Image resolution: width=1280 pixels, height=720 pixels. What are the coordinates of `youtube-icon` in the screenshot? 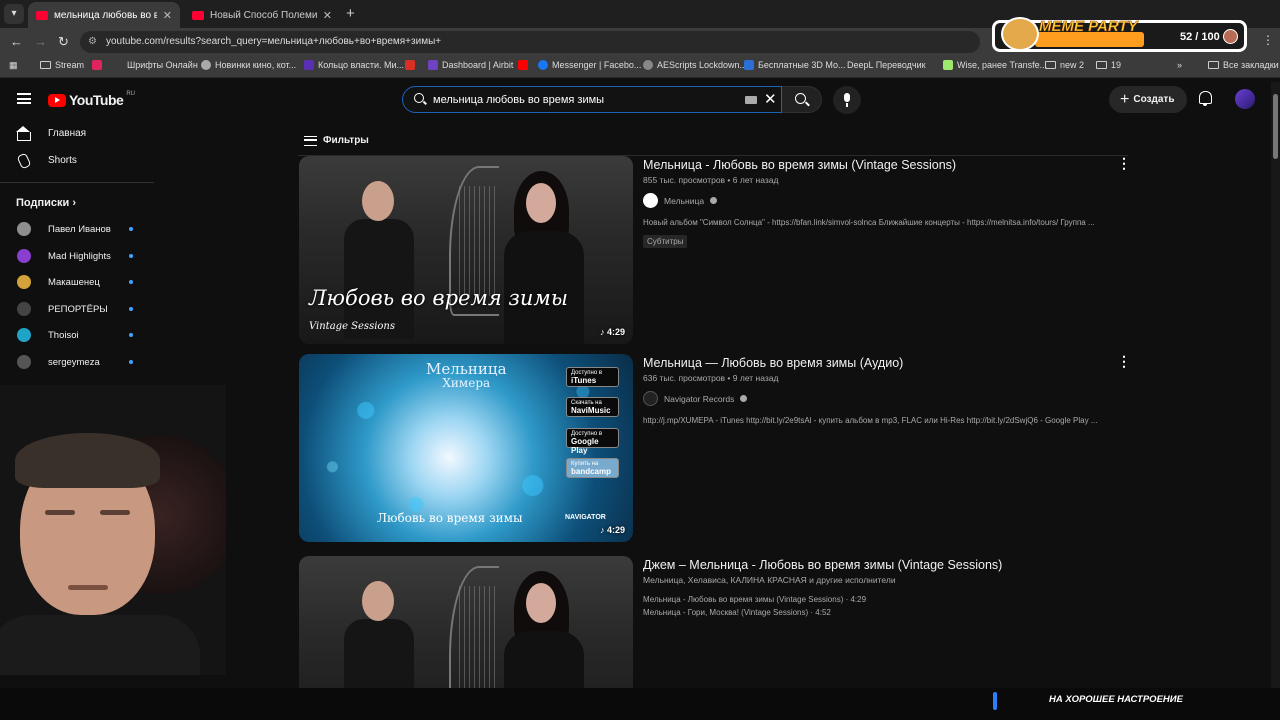 It's located at (523, 65).